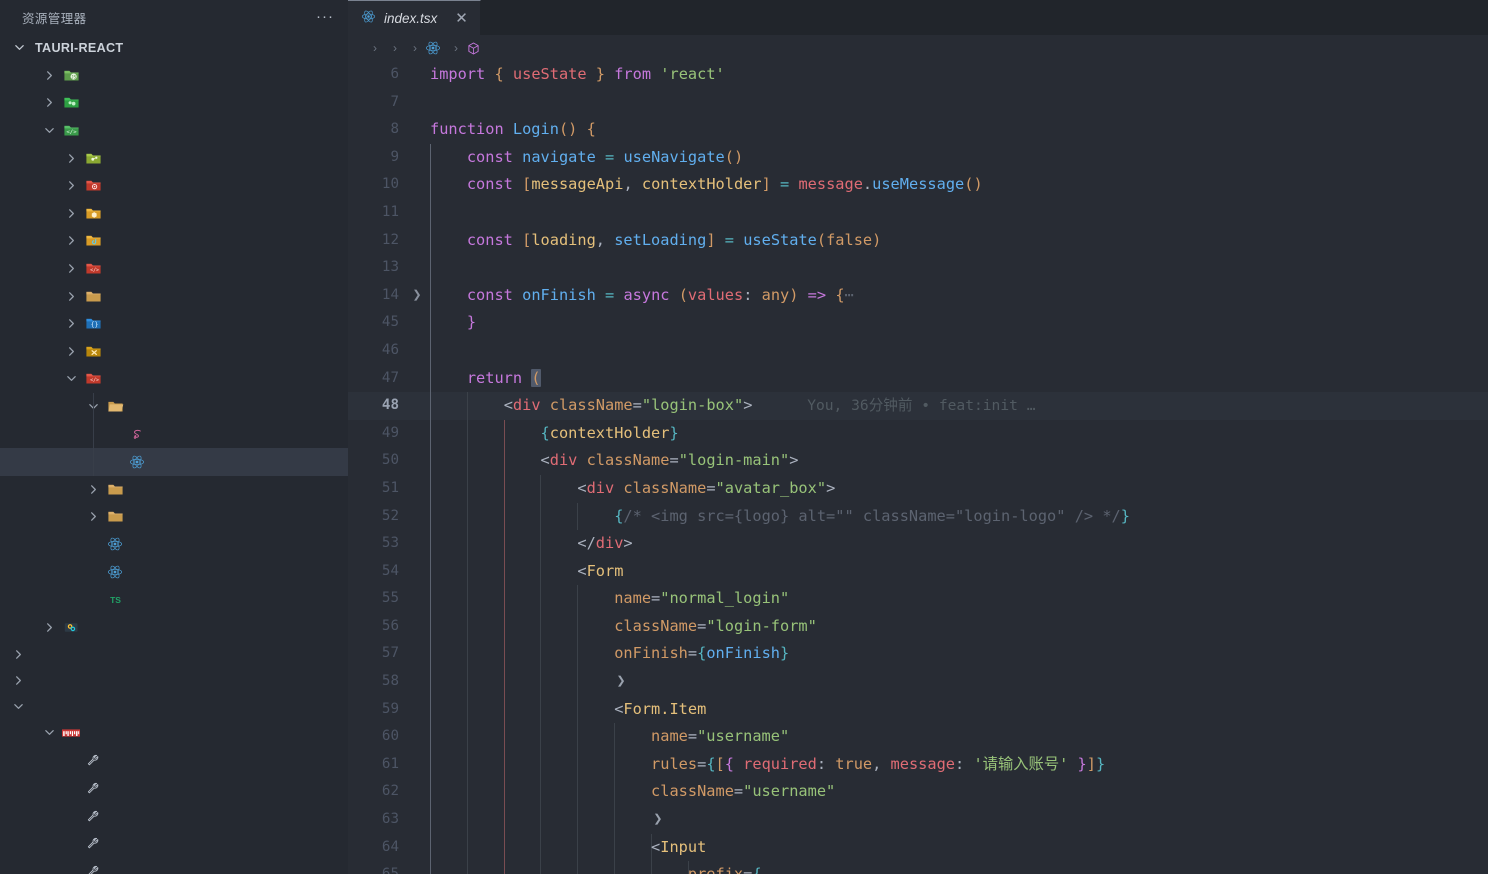 This screenshot has height=874, width=1488. I want to click on explorer-title: 资源管理器, so click(54, 18).